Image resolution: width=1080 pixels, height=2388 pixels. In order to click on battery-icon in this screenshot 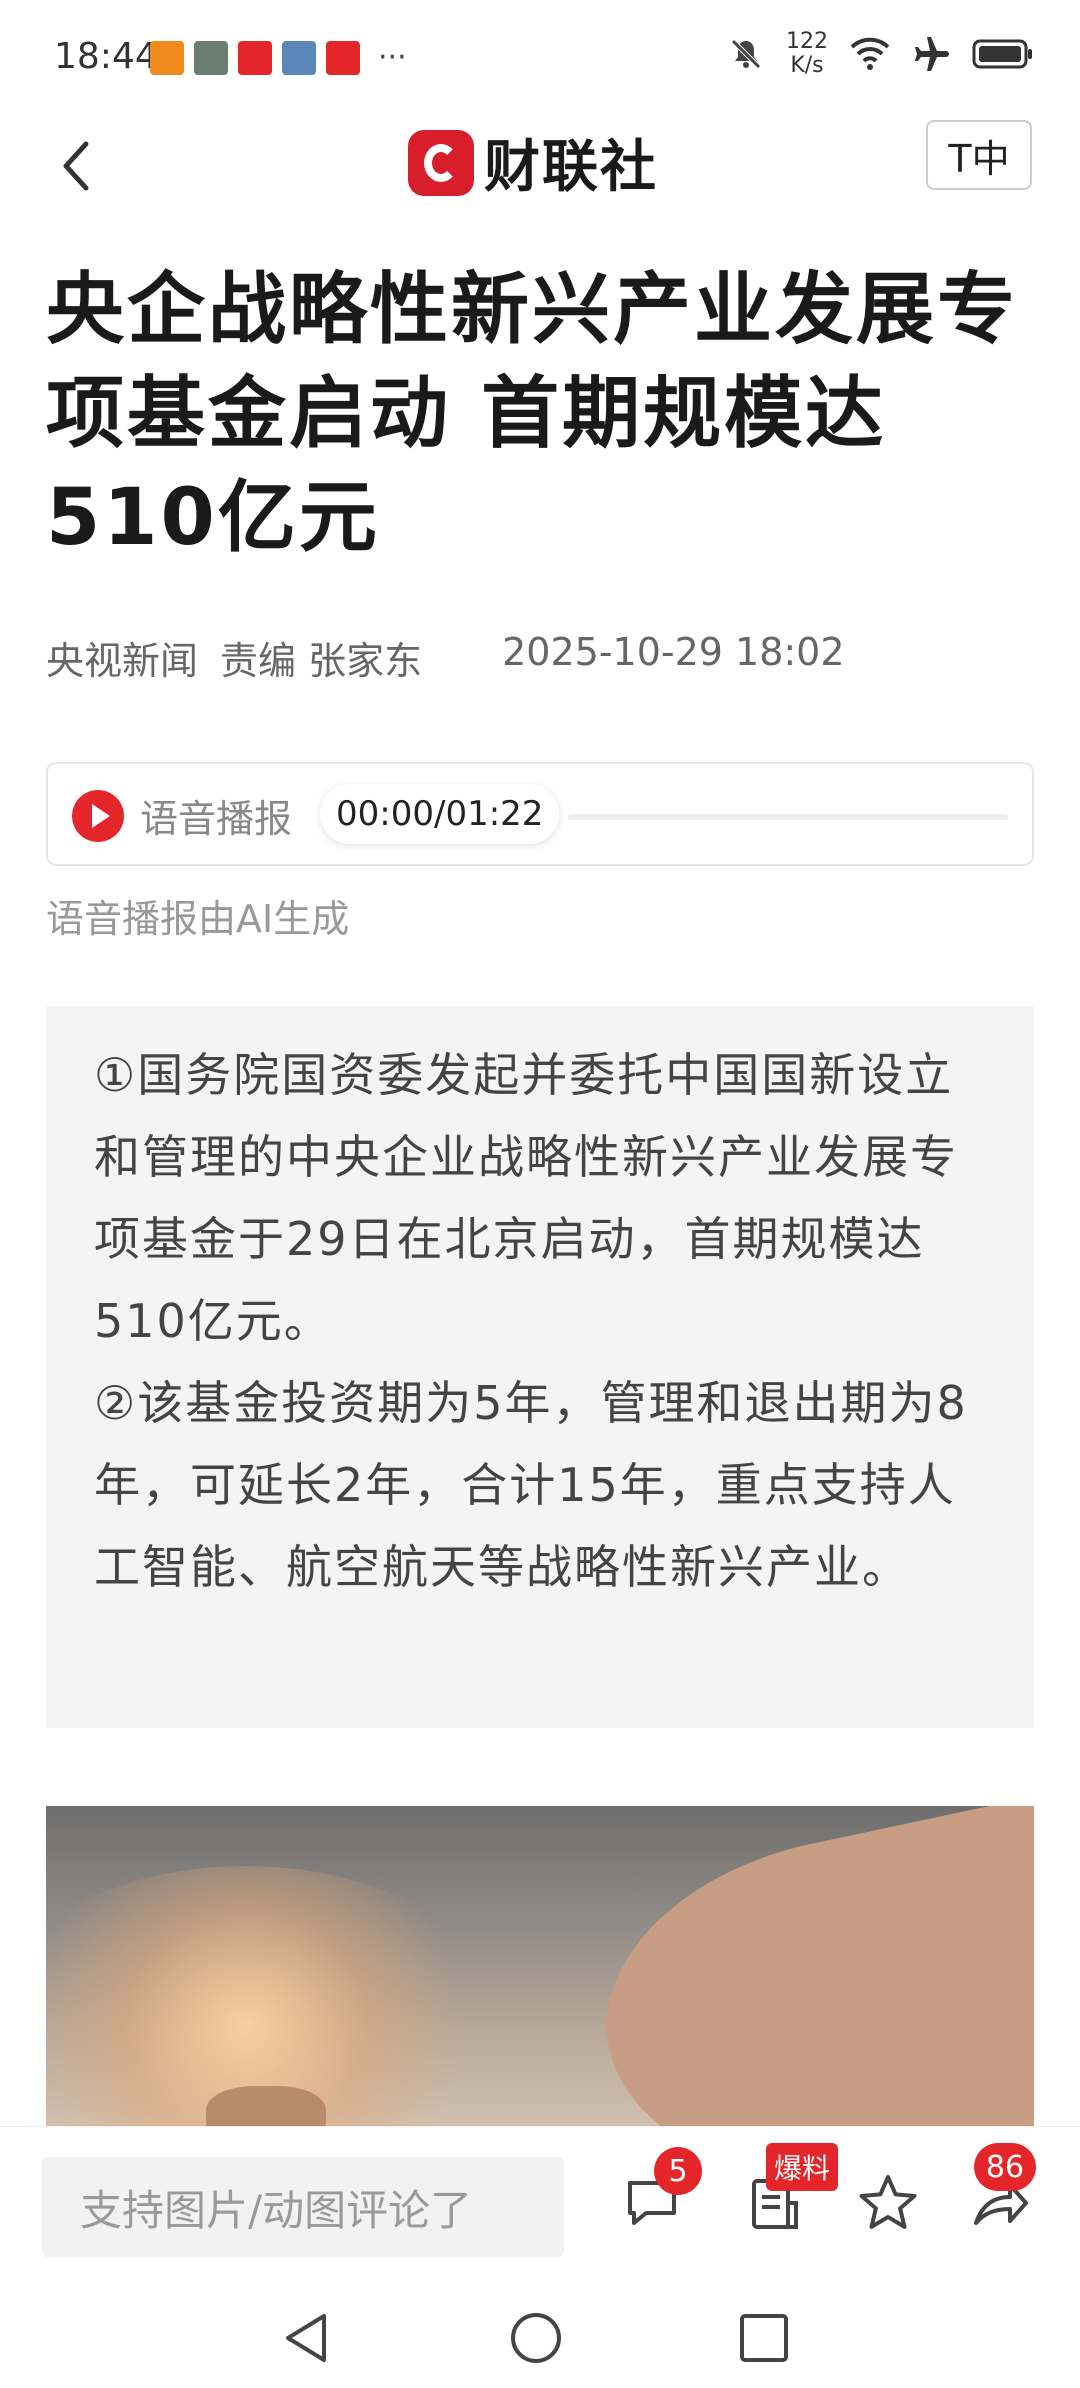, I will do `click(1002, 54)`.